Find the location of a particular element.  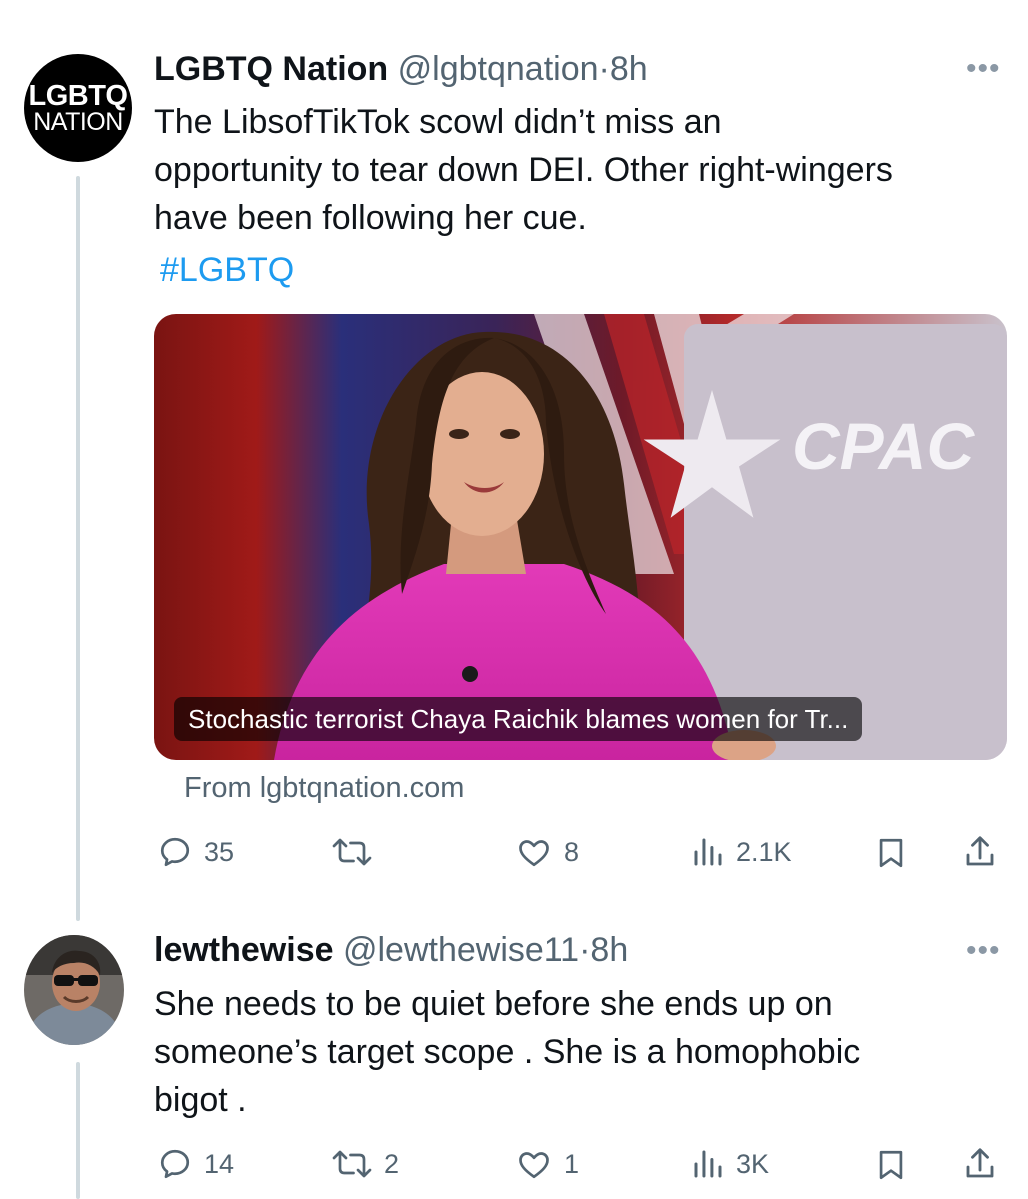

like-count: 1 is located at coordinates (572, 1163).